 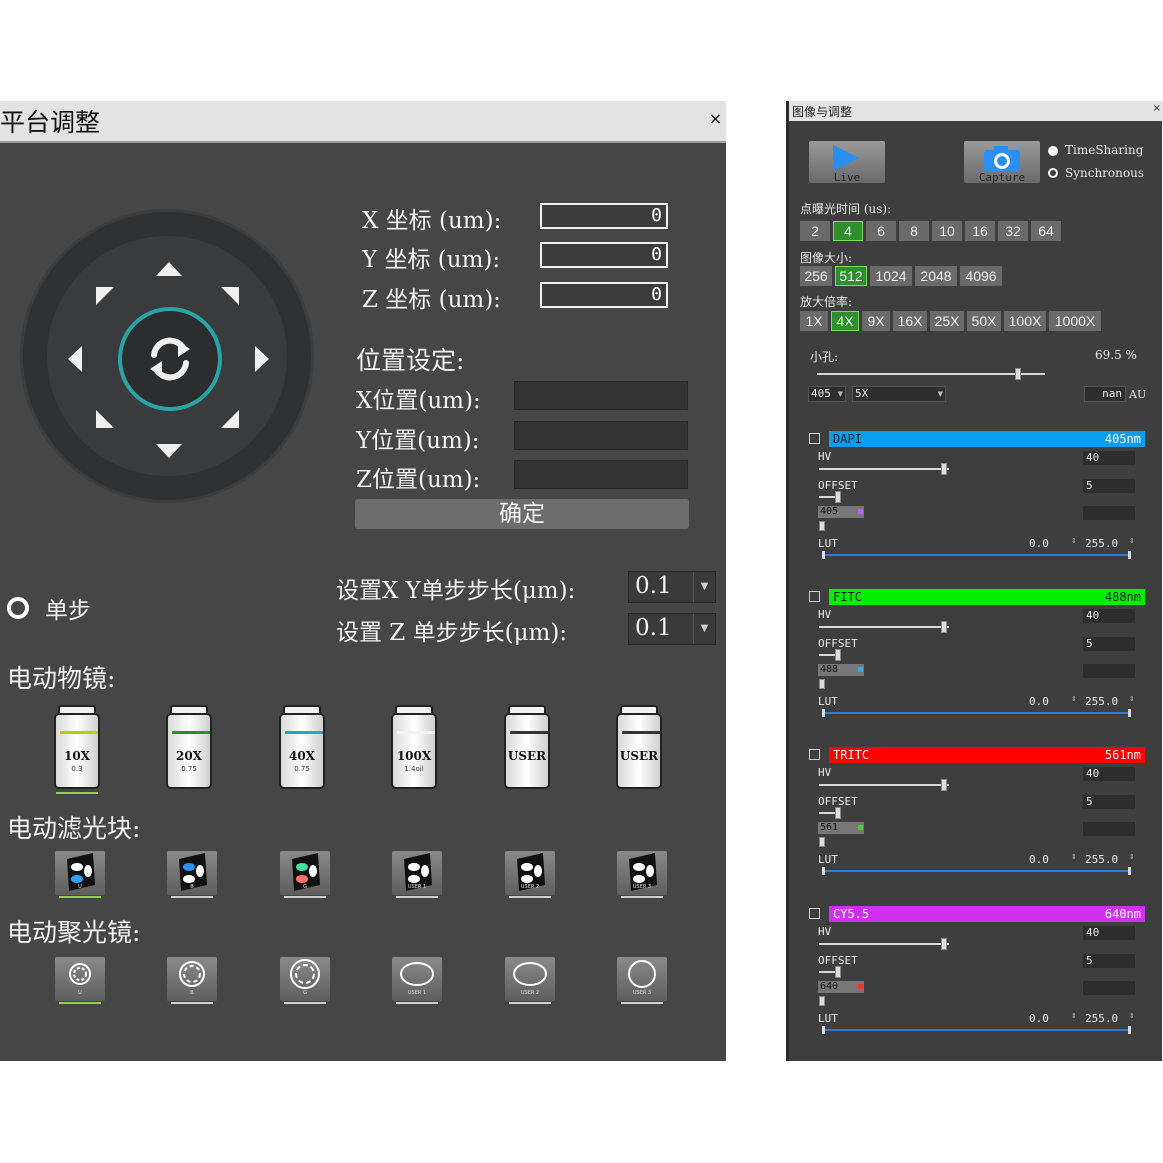 What do you see at coordinates (715, 118) in the screenshot?
I see `stage-close-button: ×` at bounding box center [715, 118].